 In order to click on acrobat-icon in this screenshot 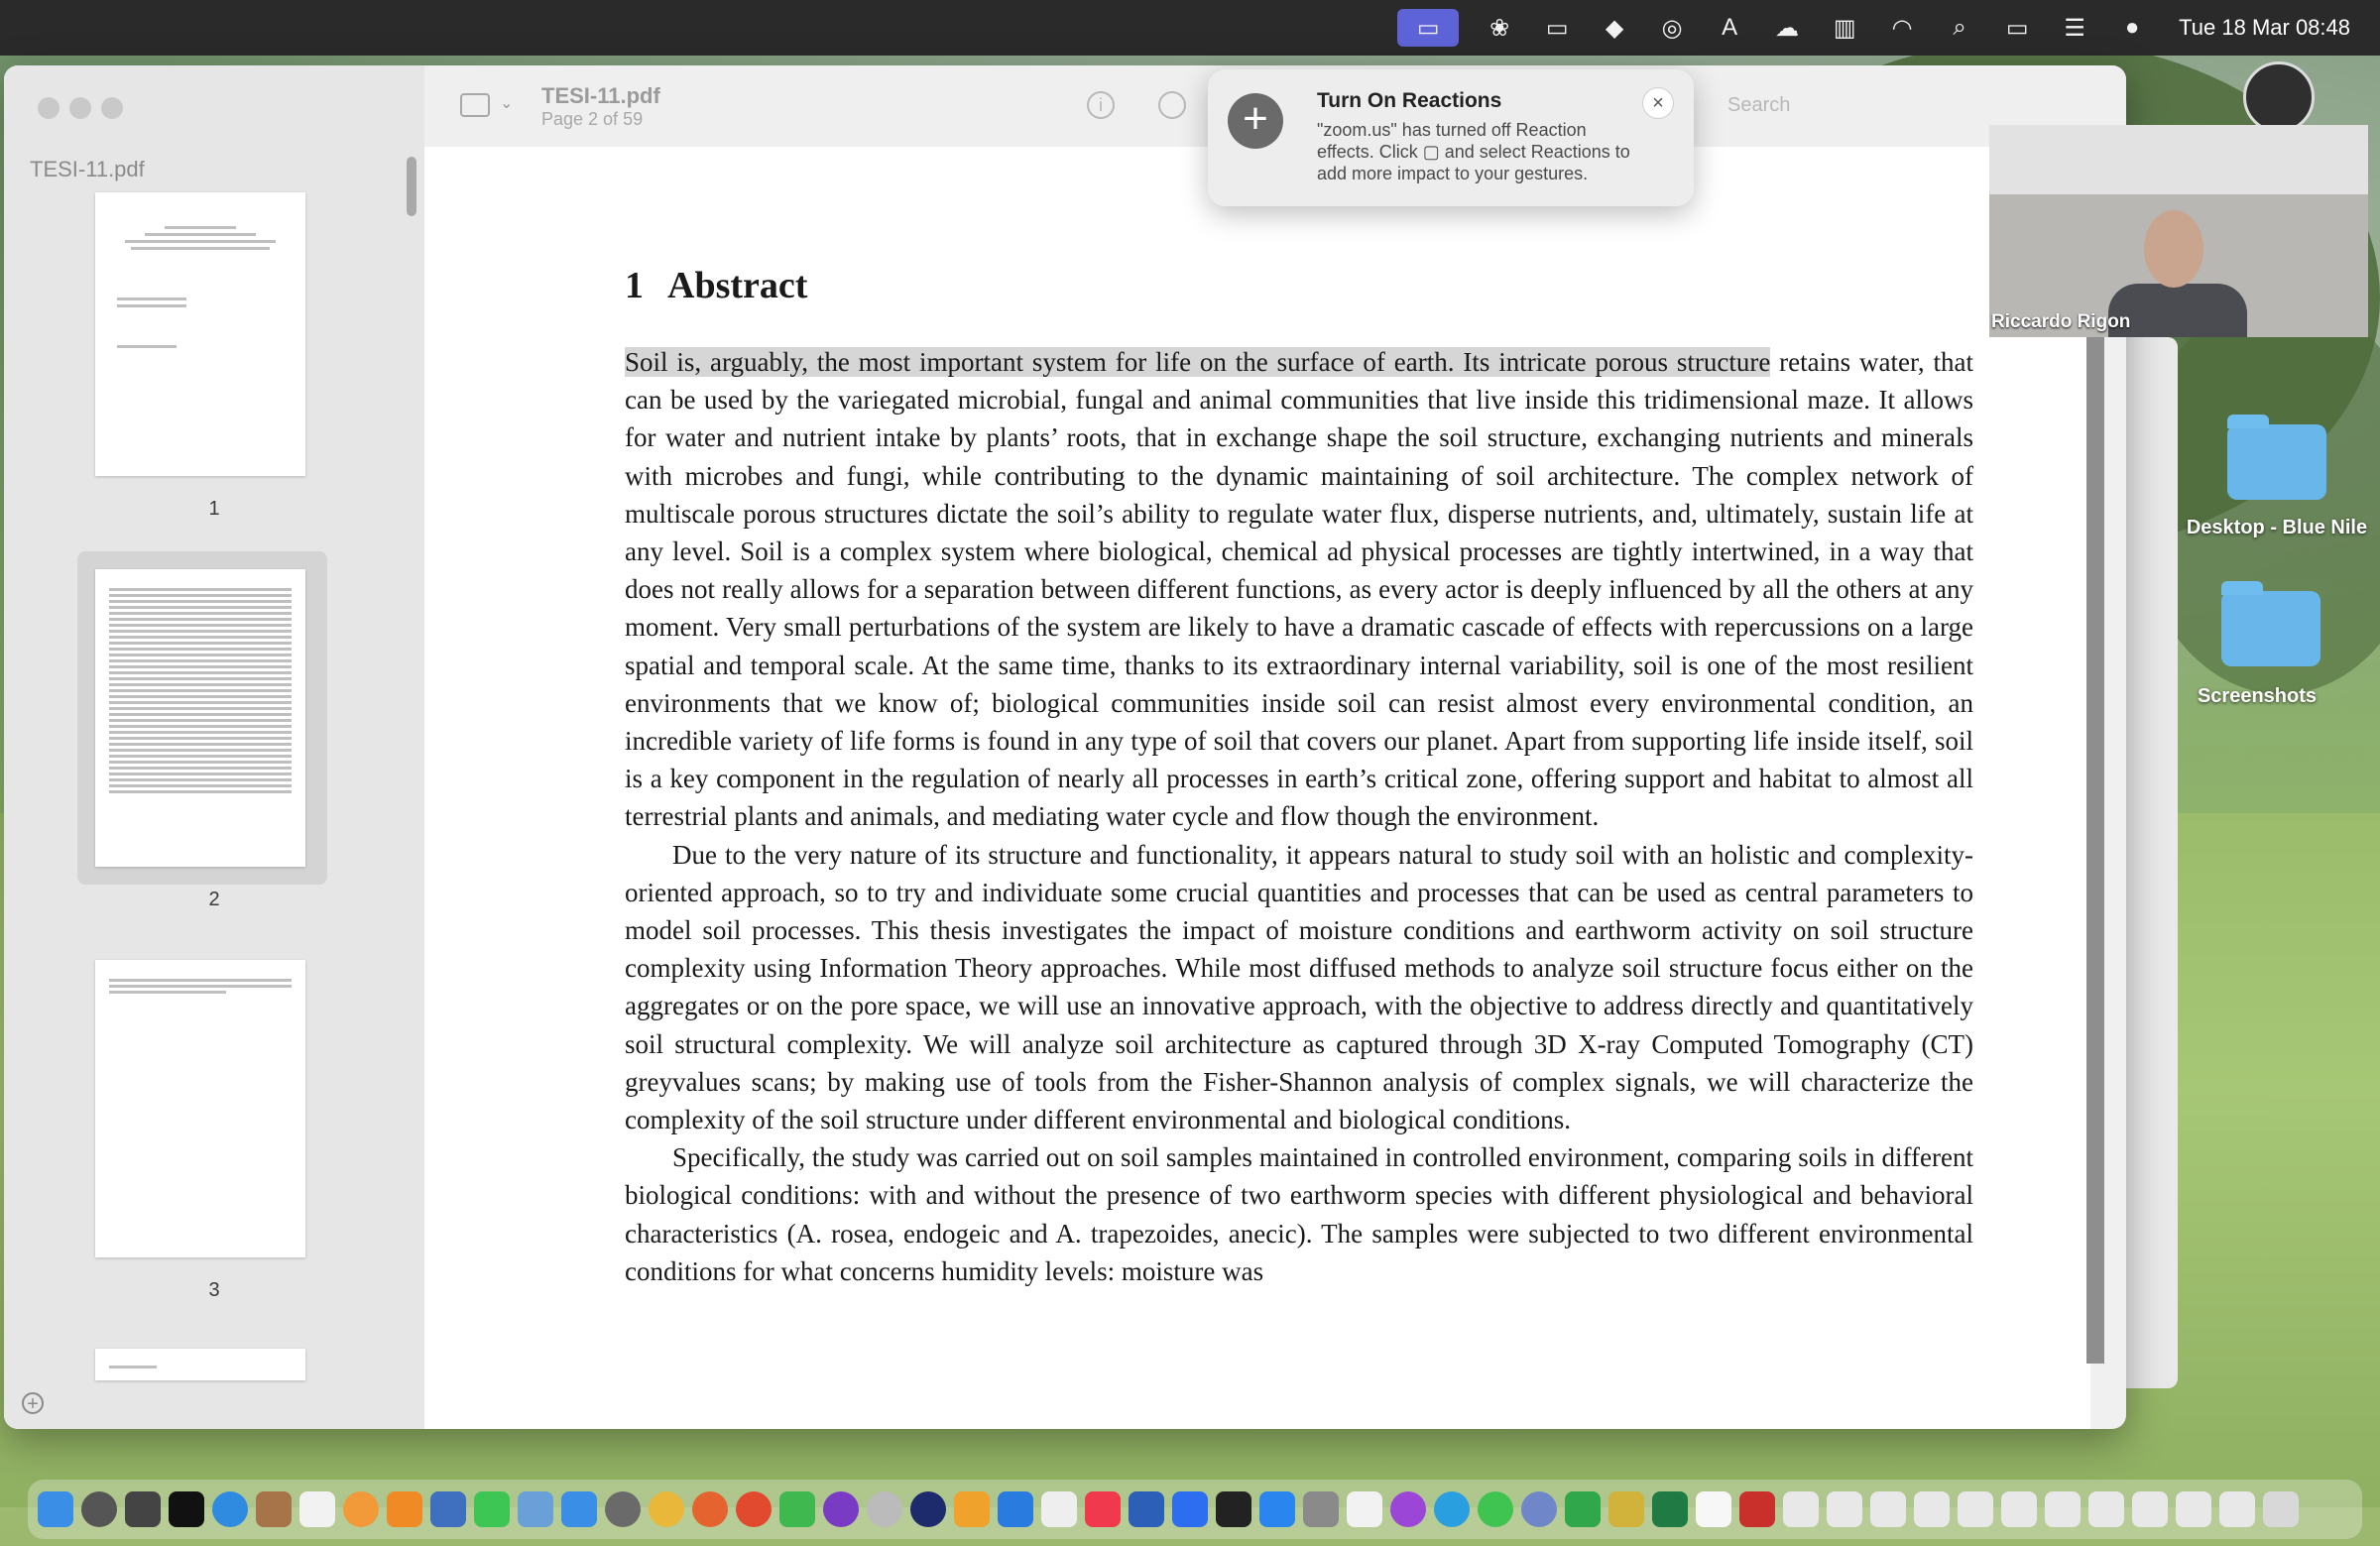, I will do `click(1757, 1509)`.